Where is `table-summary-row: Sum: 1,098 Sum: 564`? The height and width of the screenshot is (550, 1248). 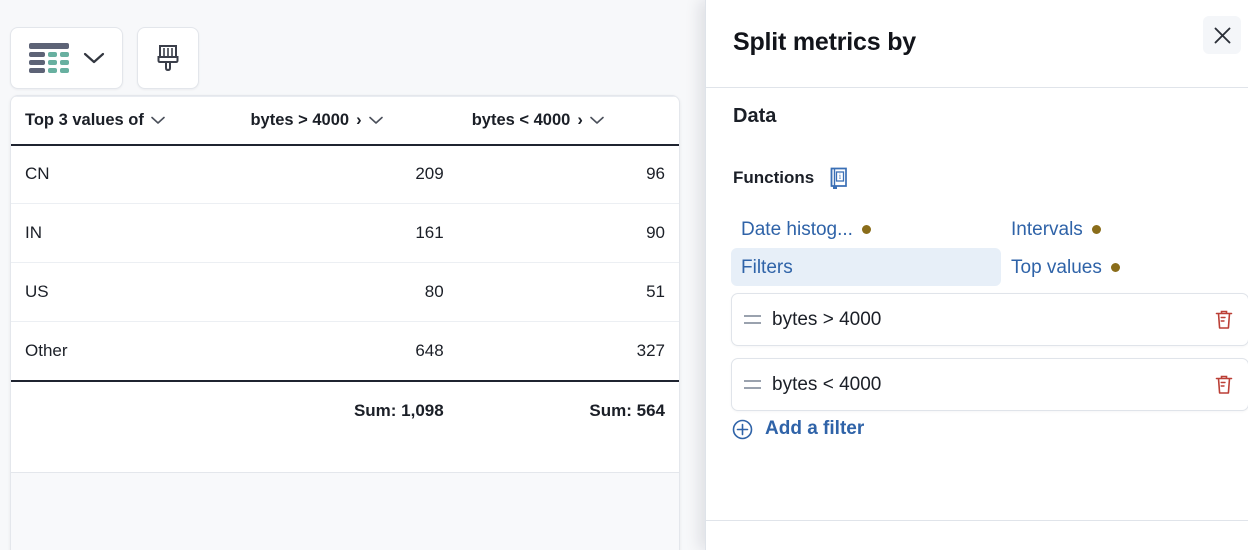
table-summary-row: Sum: 1,098 Sum: 564 is located at coordinates (345, 409).